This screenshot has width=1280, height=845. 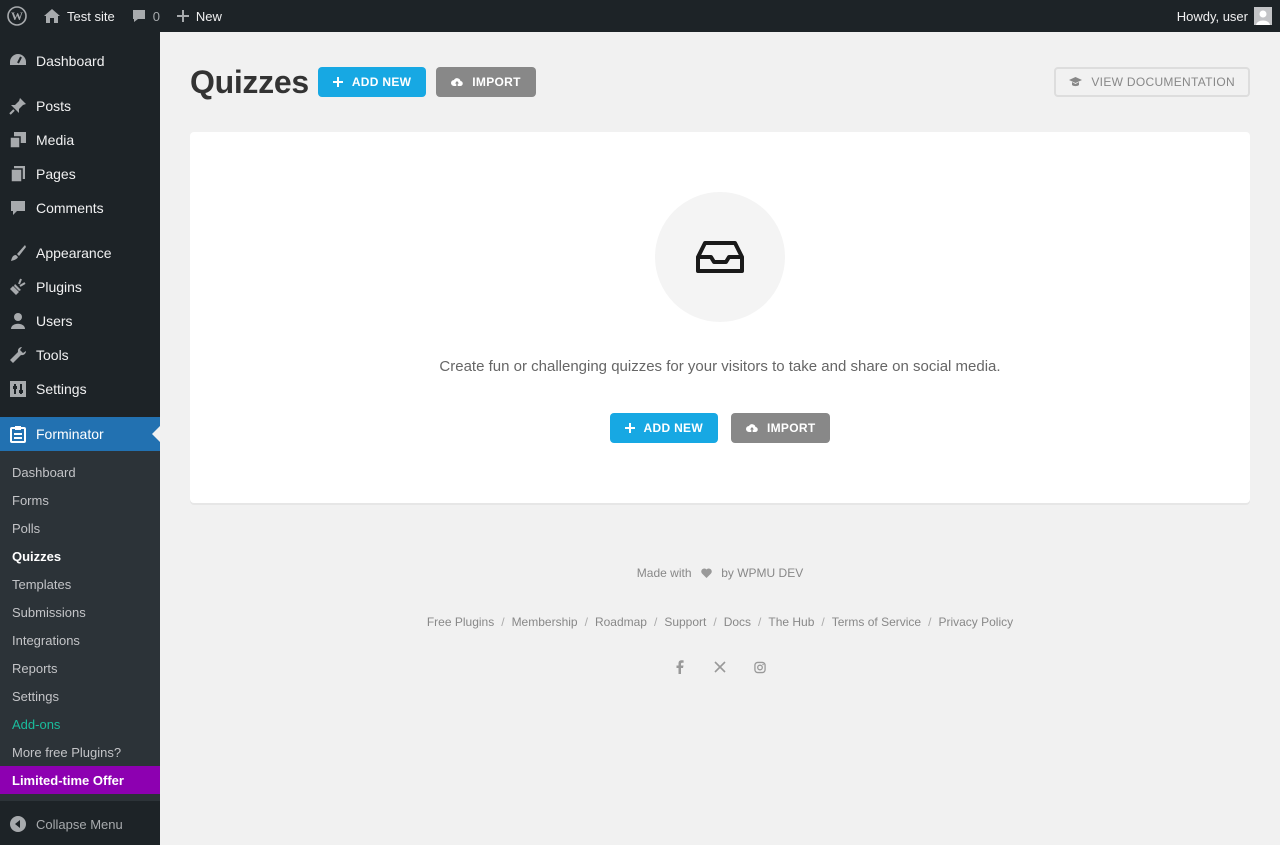 I want to click on menu-label: Tools, so click(x=52, y=355).